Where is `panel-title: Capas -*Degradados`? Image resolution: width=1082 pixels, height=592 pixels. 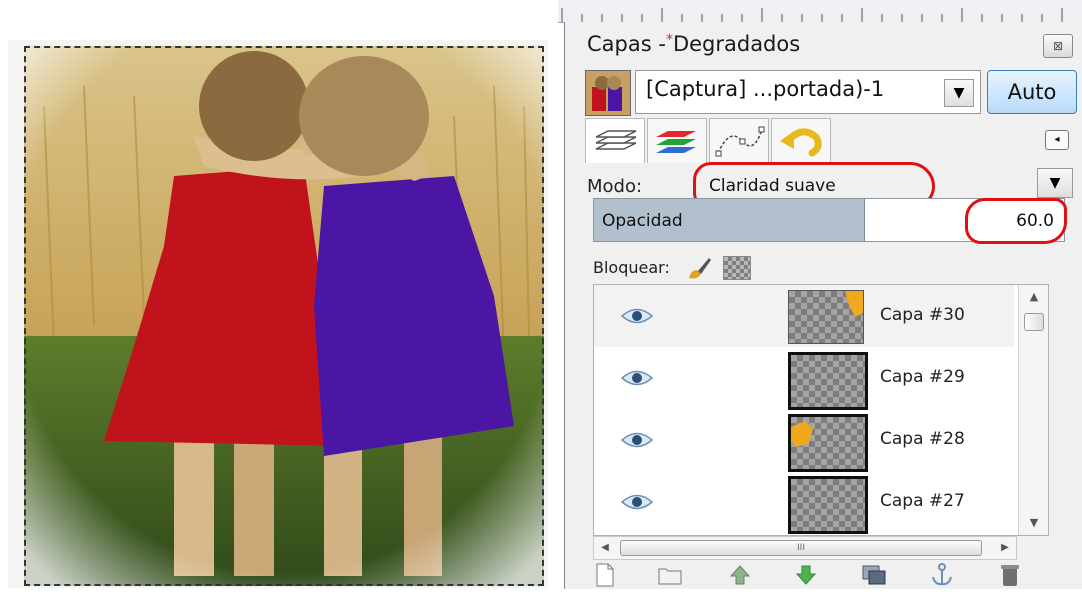 panel-title: Capas -*Degradados is located at coordinates (693, 44).